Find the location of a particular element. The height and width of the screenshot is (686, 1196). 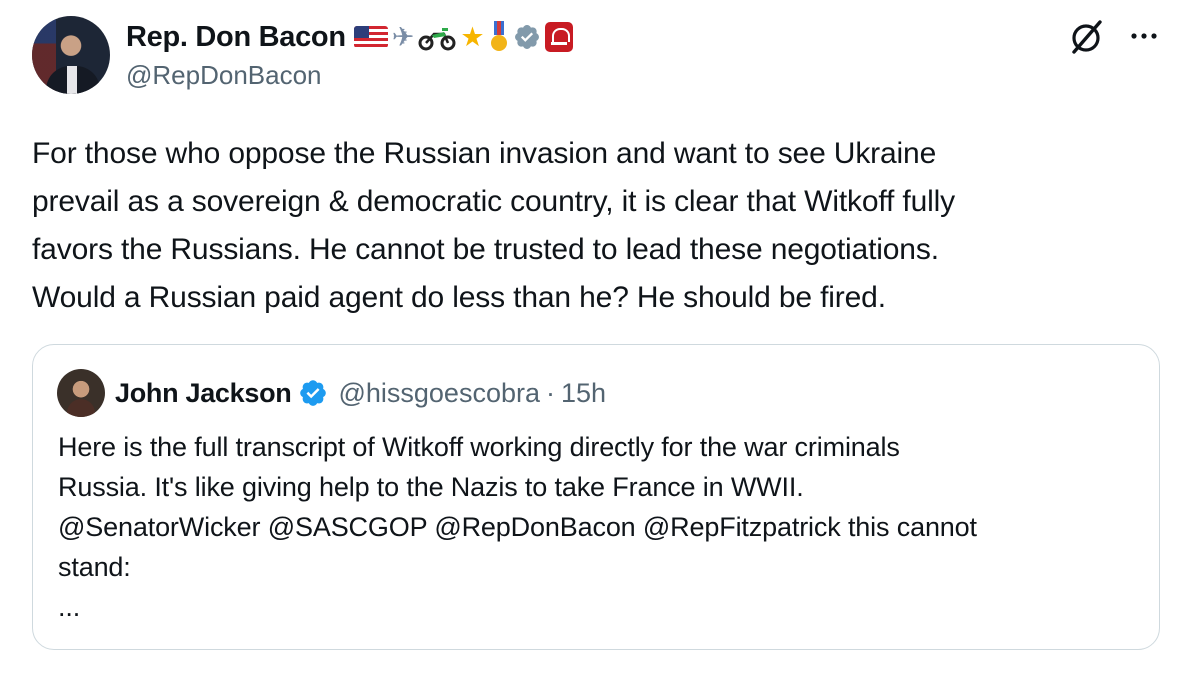

quoted-author-avatar is located at coordinates (81, 393).